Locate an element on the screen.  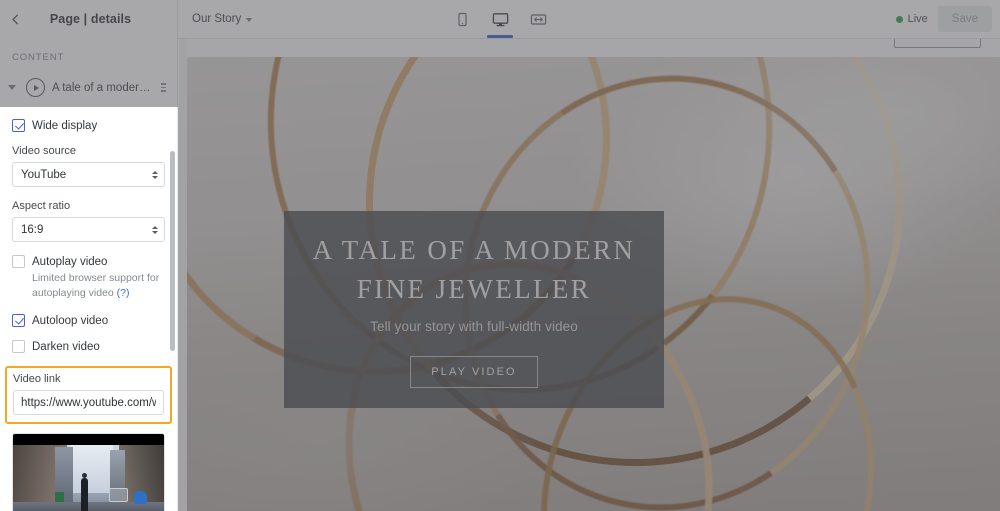
save-button: Save is located at coordinates (964, 19).